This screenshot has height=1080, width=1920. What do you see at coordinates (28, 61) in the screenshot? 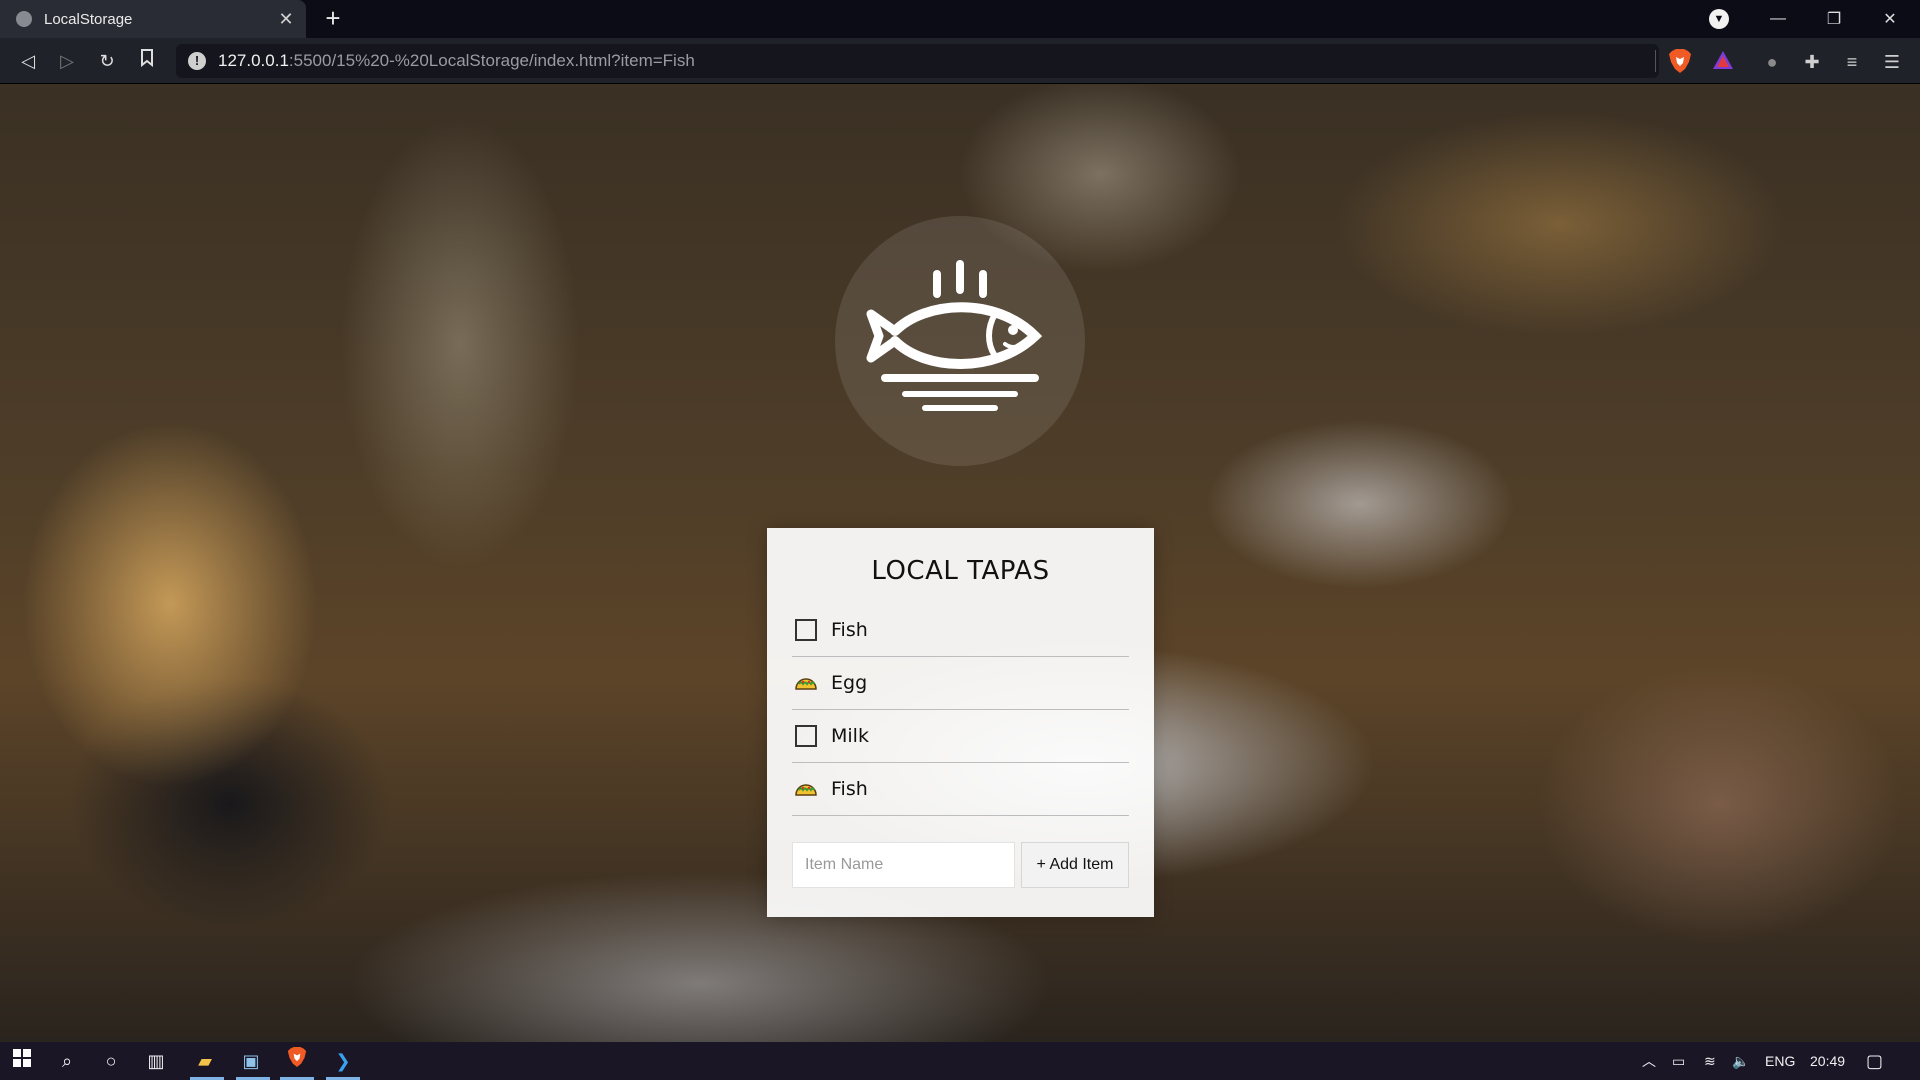
I see `back-button: ◁` at bounding box center [28, 61].